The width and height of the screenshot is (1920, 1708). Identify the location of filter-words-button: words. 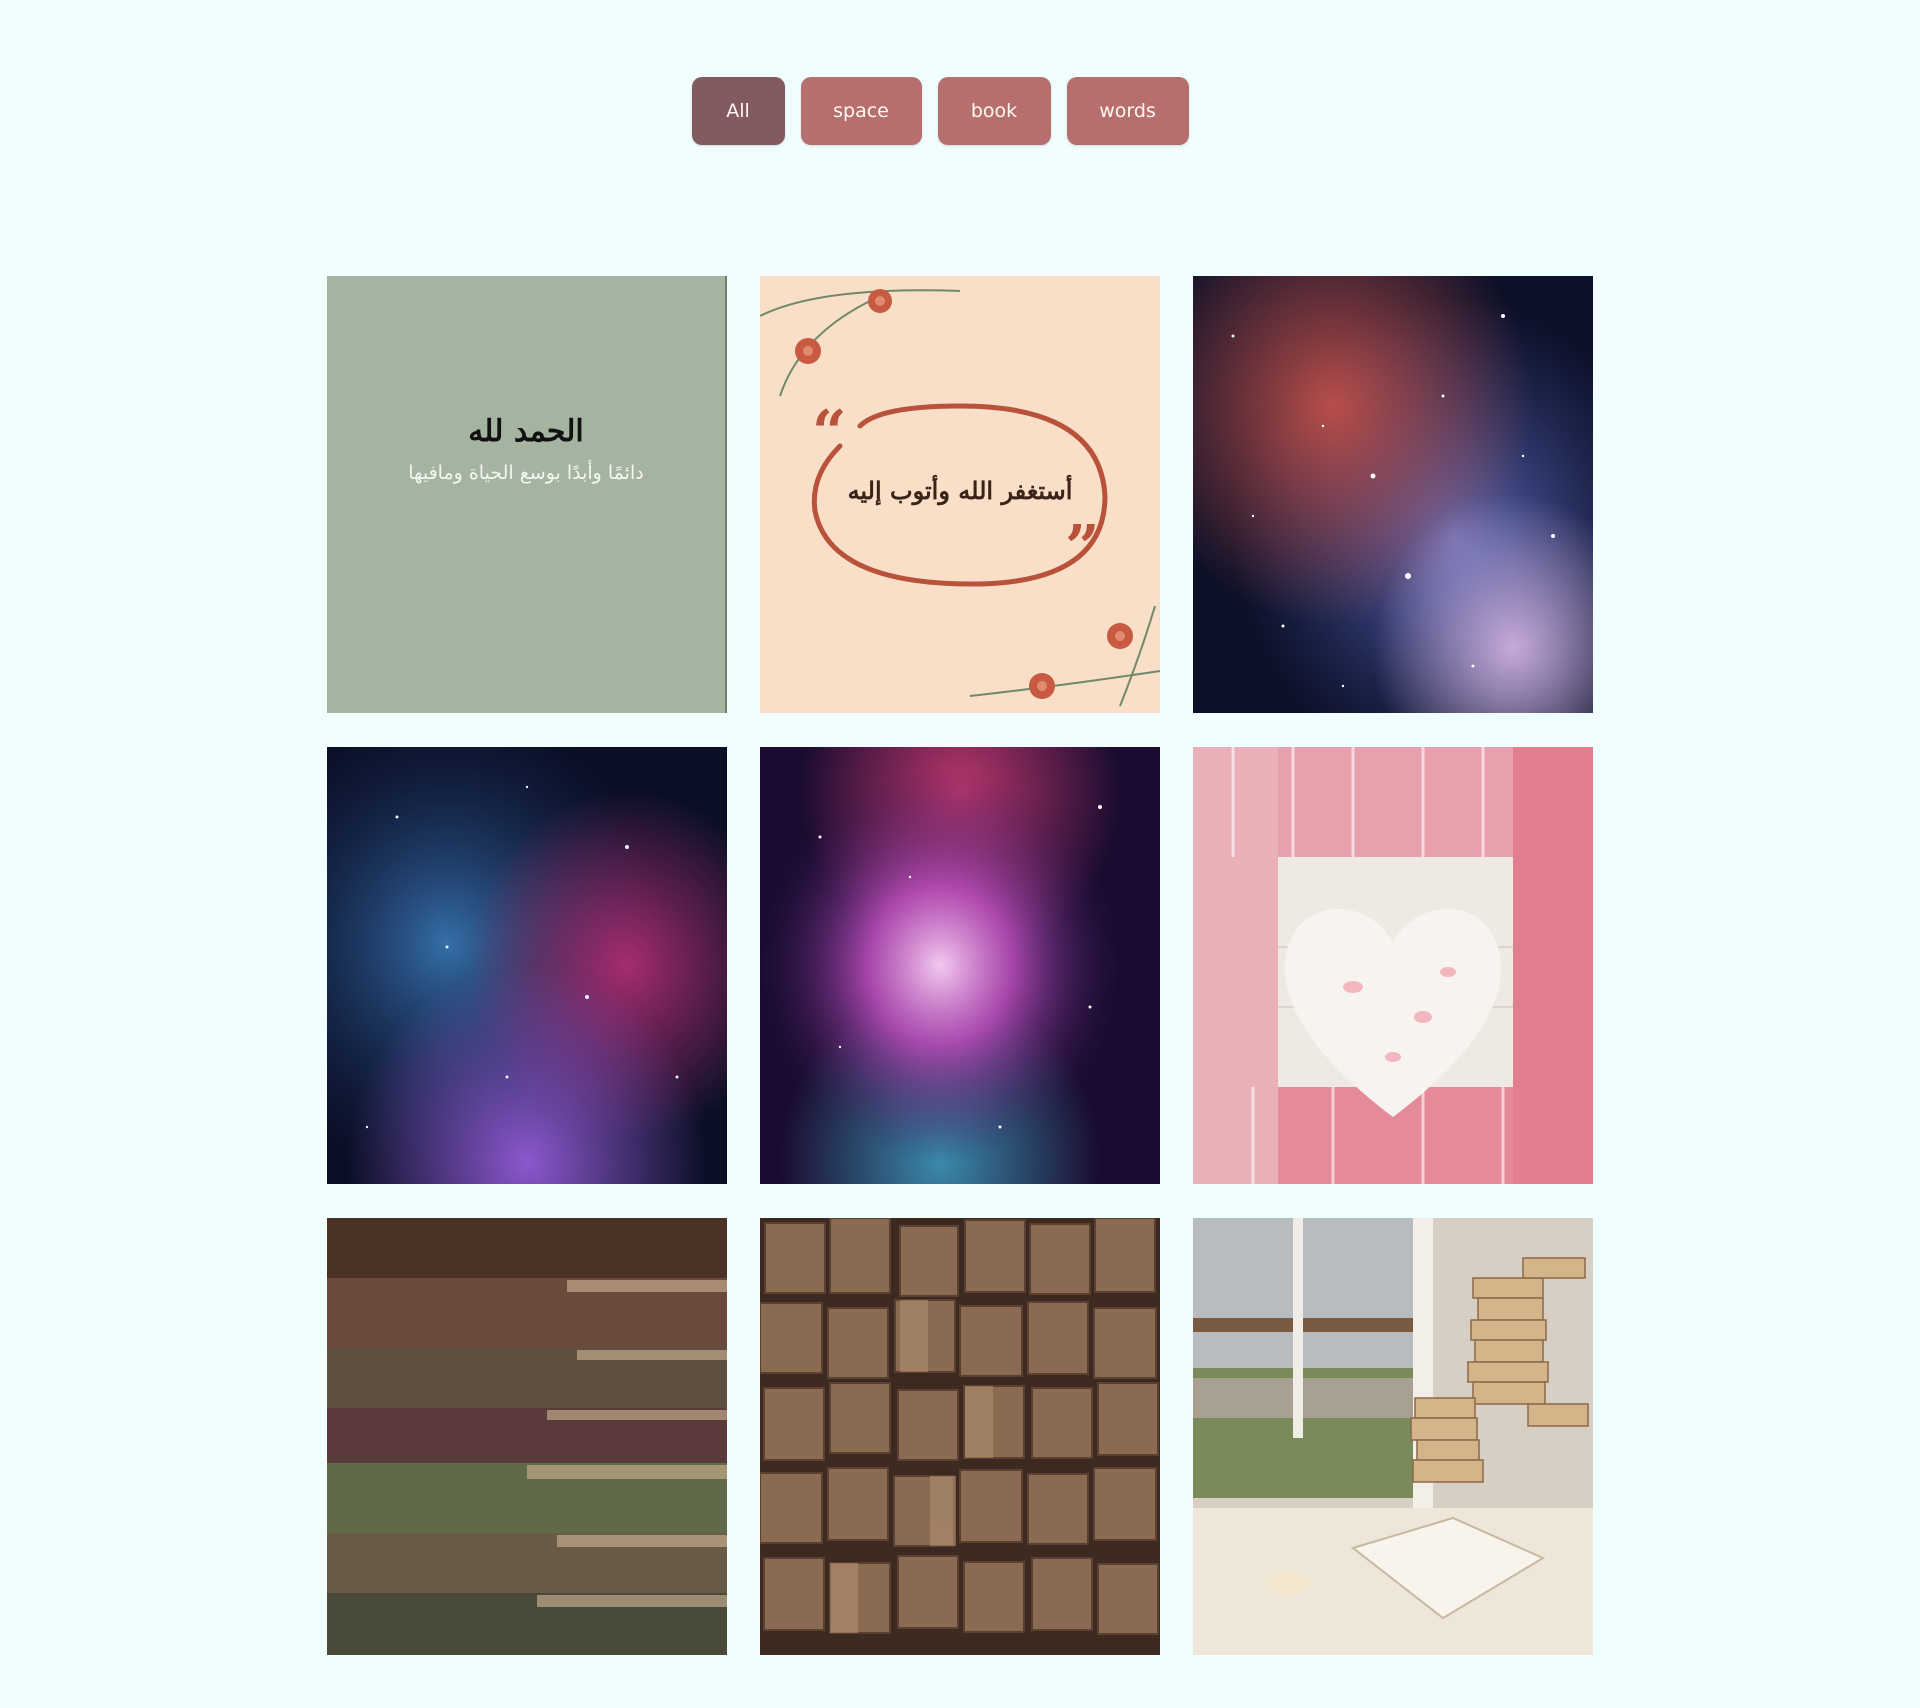
(1127, 111).